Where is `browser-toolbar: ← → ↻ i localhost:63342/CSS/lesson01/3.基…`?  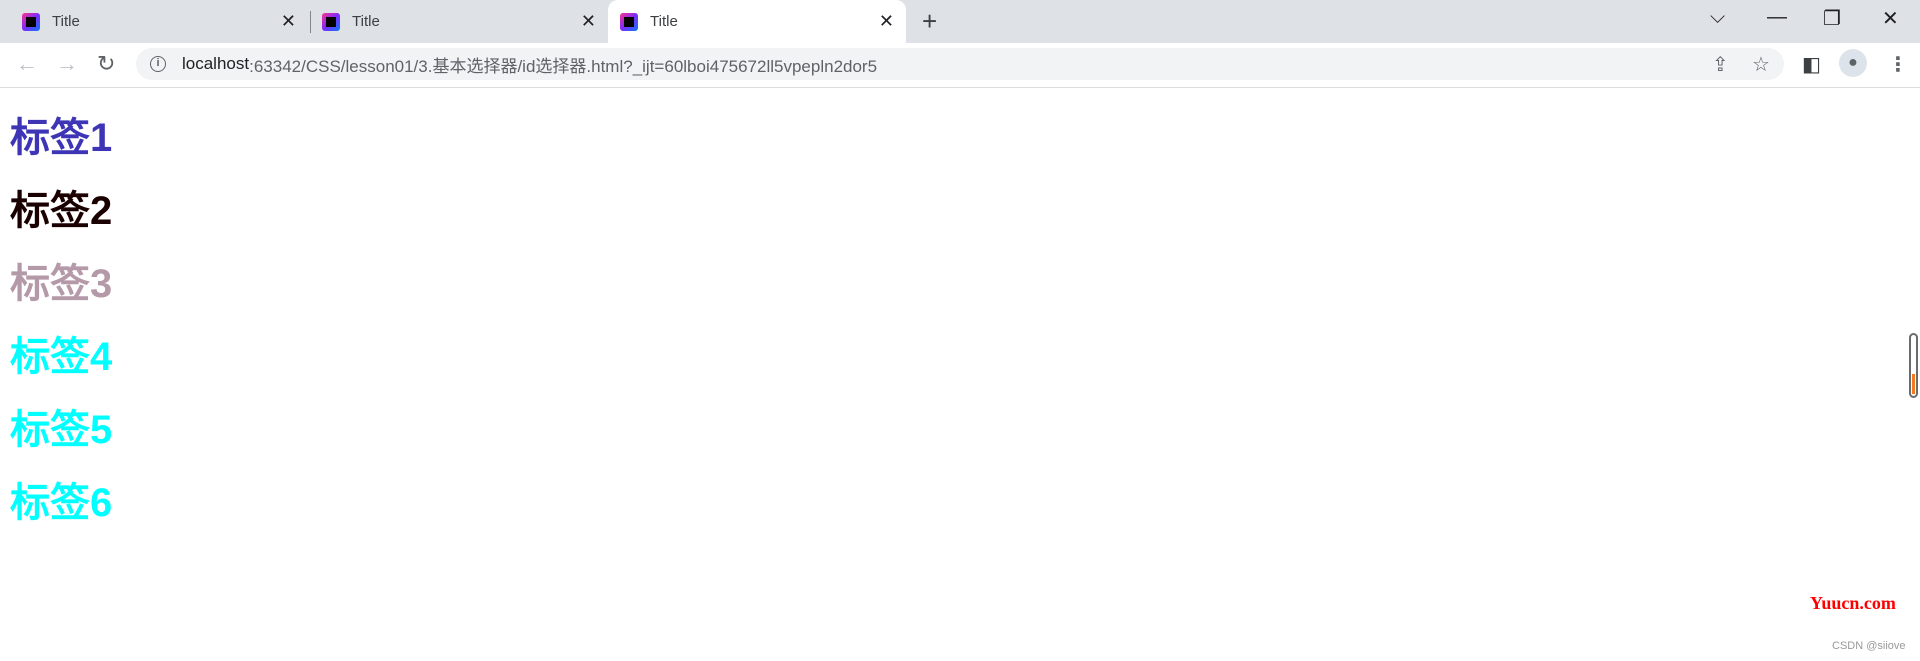 browser-toolbar: ← → ↻ i localhost:63342/CSS/lesson01/3.基… is located at coordinates (960, 65).